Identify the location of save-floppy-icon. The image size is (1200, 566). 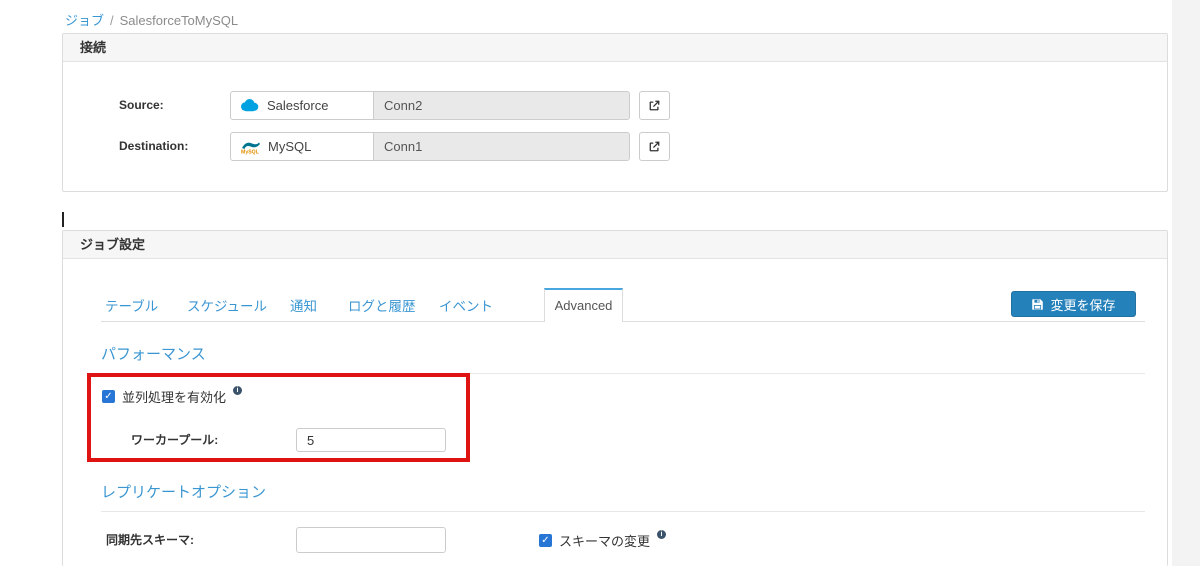
(1037, 304).